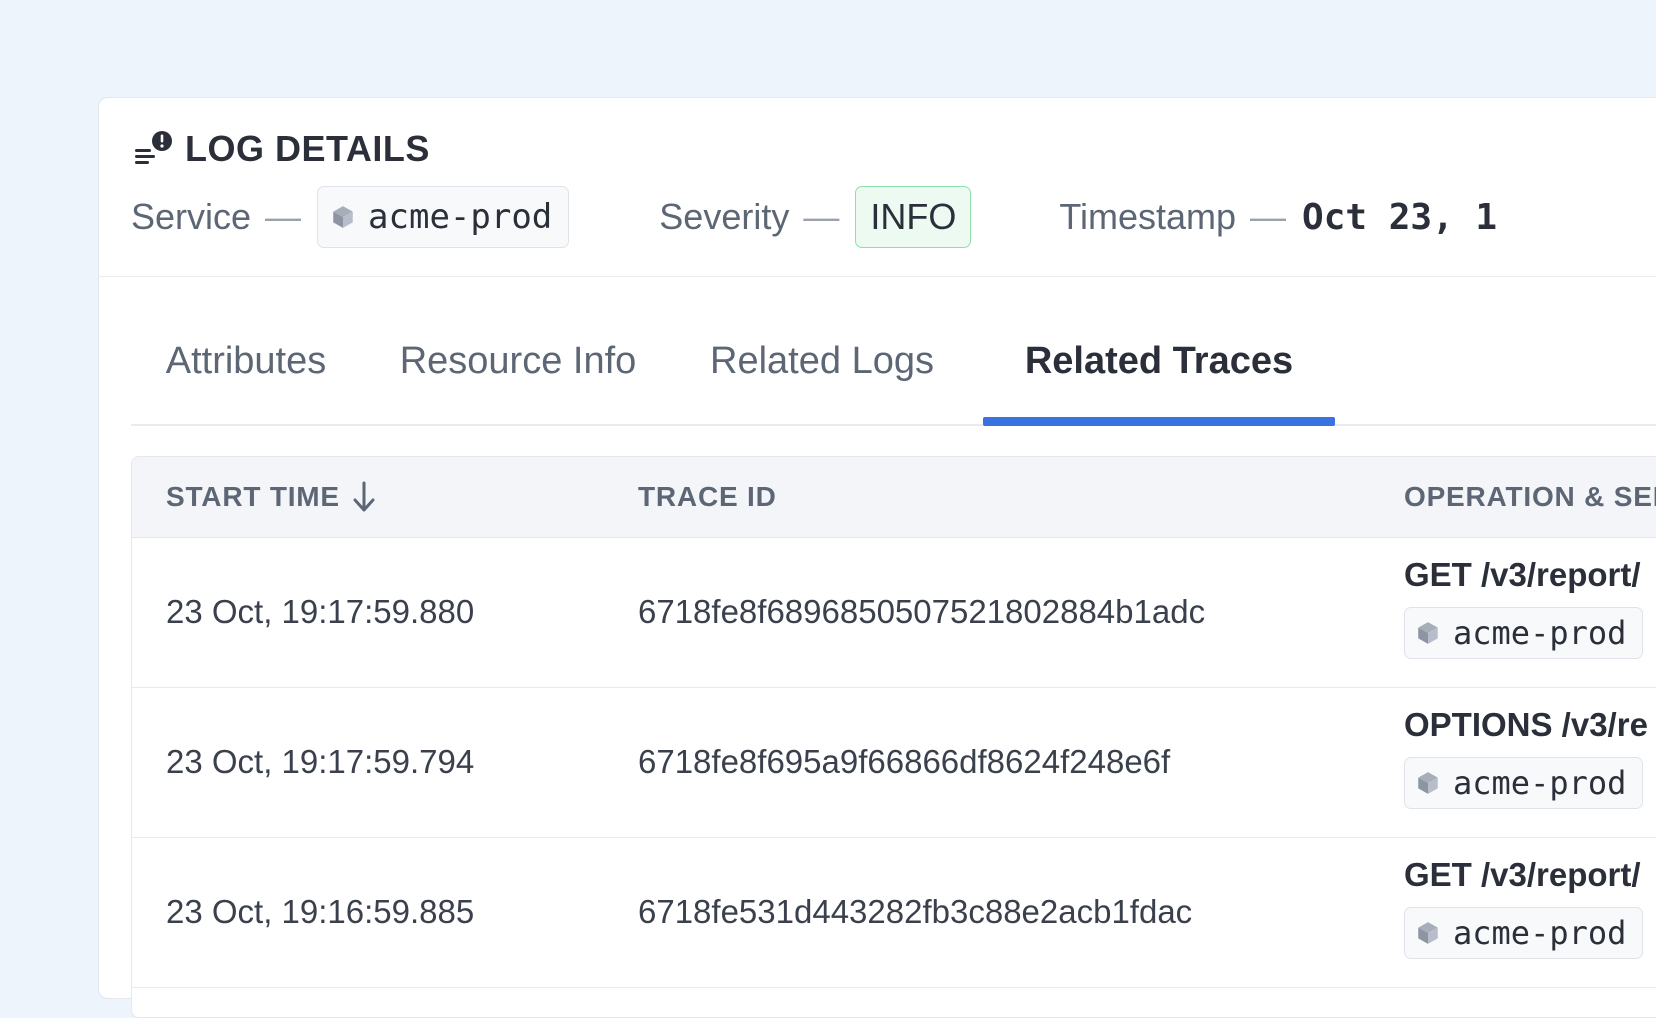  What do you see at coordinates (364, 497) in the screenshot?
I see `arrow-down-icon` at bounding box center [364, 497].